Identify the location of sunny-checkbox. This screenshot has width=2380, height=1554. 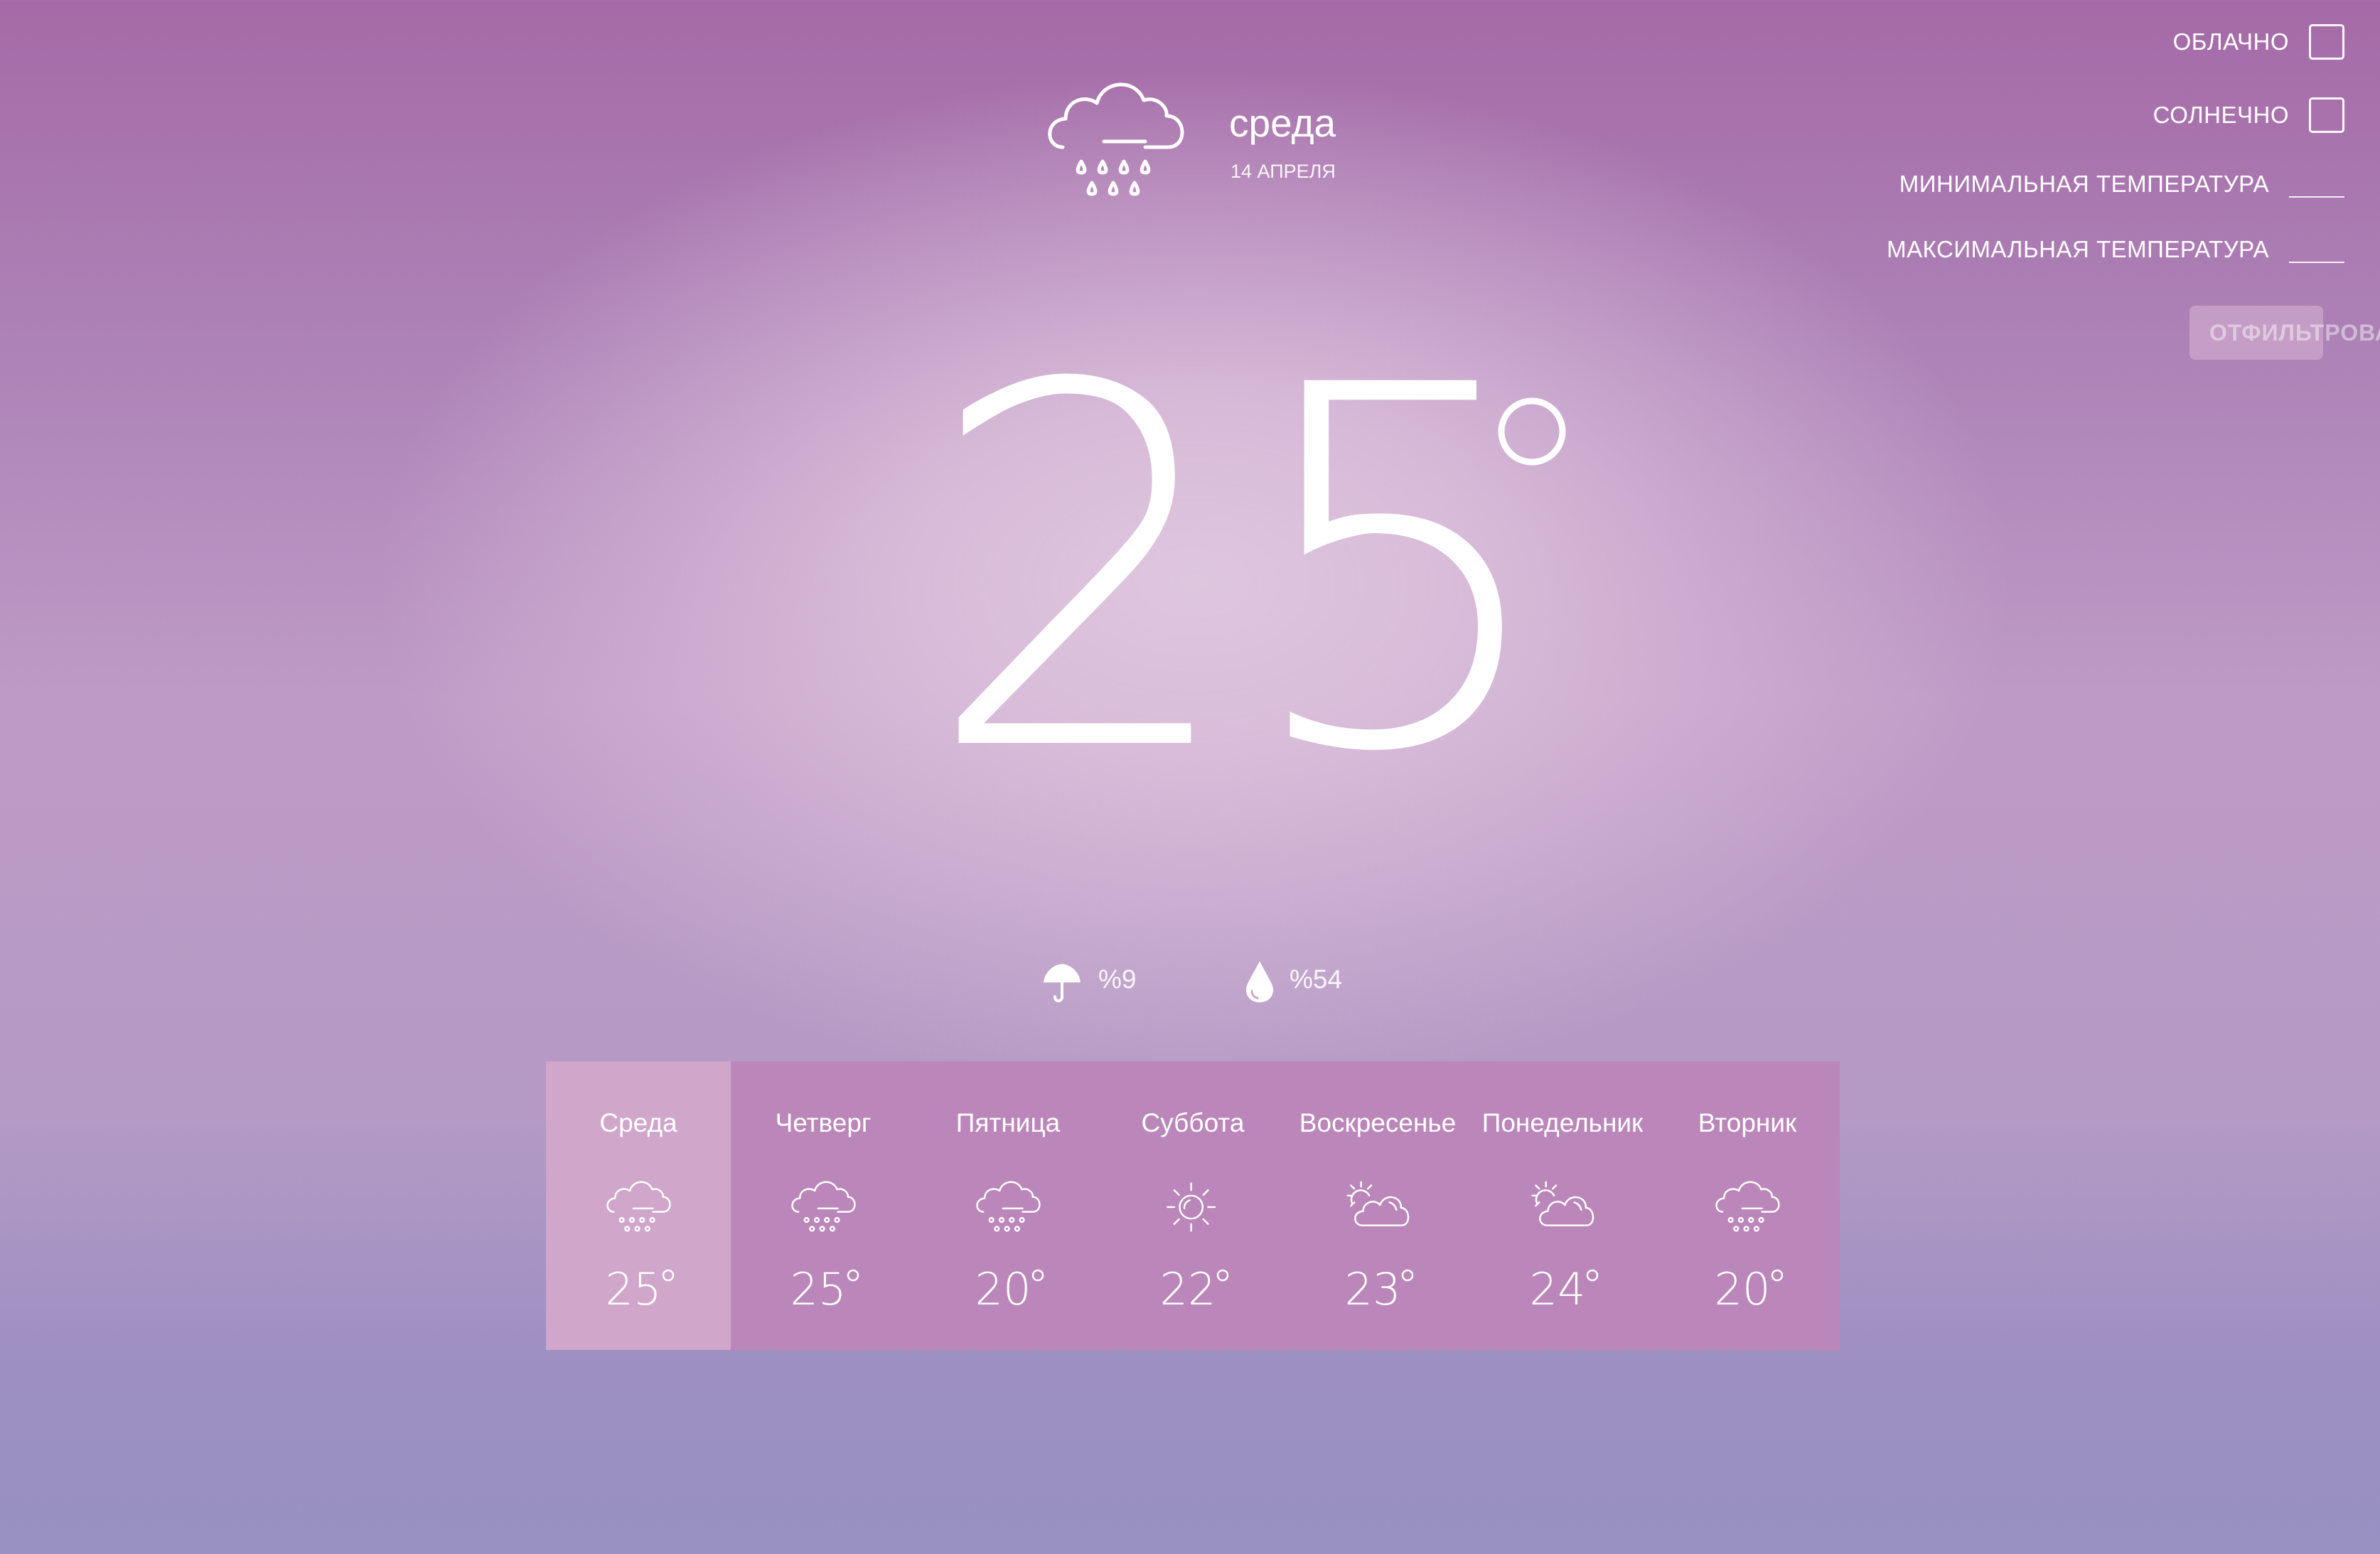
(2326, 115).